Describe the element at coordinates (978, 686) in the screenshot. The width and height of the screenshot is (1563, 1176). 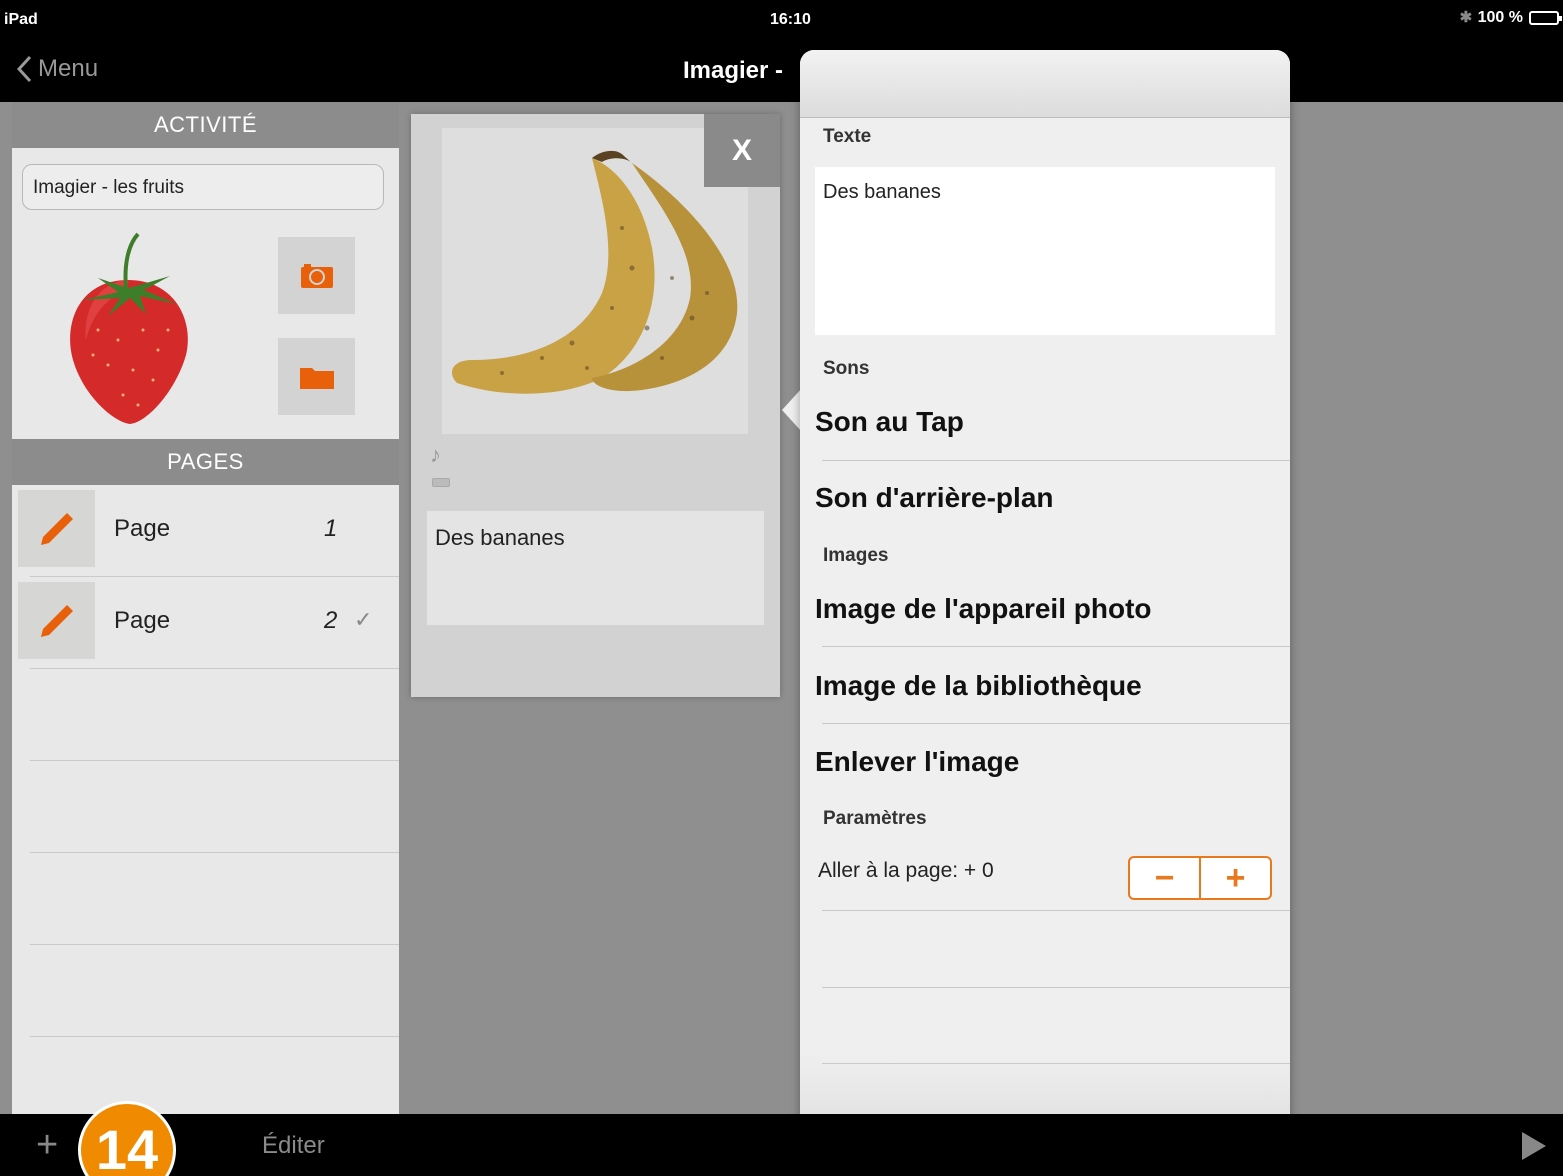
I see `image-bibliotheque-item: Image de la bibliothèque` at that location.